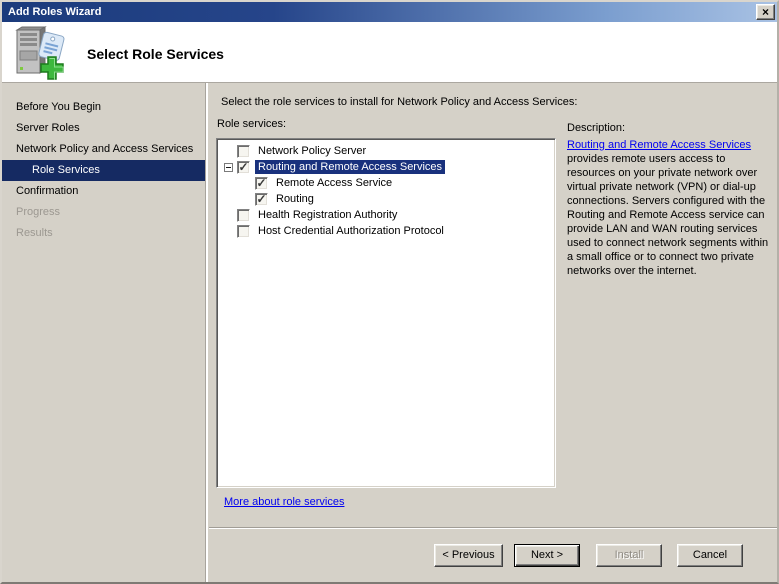  I want to click on window-title: Add Roles Wizard, so click(55, 12).